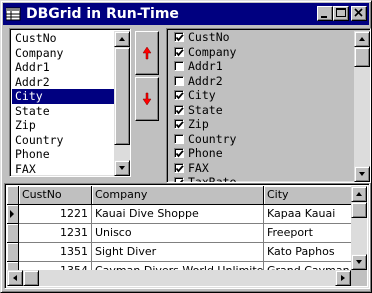 This screenshot has height=293, width=372. What do you see at coordinates (63, 176) in the screenshot?
I see `list-item: TaxRate` at bounding box center [63, 176].